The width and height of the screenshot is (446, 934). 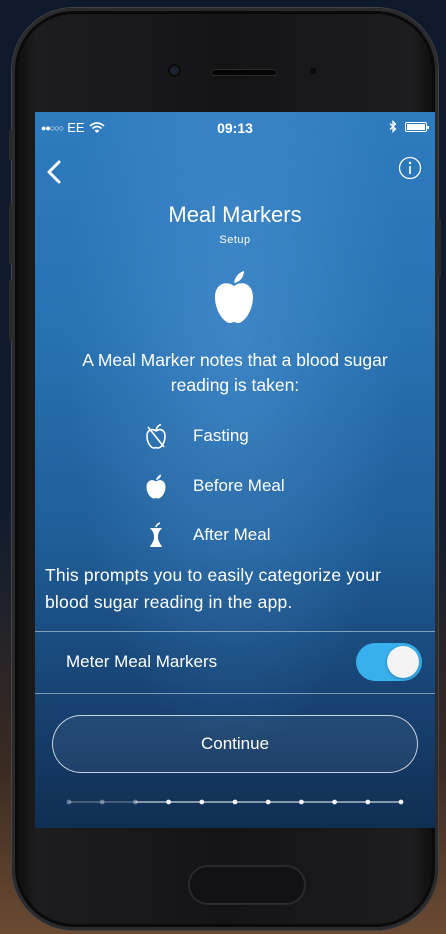 What do you see at coordinates (232, 534) in the screenshot?
I see `marker-label: After Meal` at bounding box center [232, 534].